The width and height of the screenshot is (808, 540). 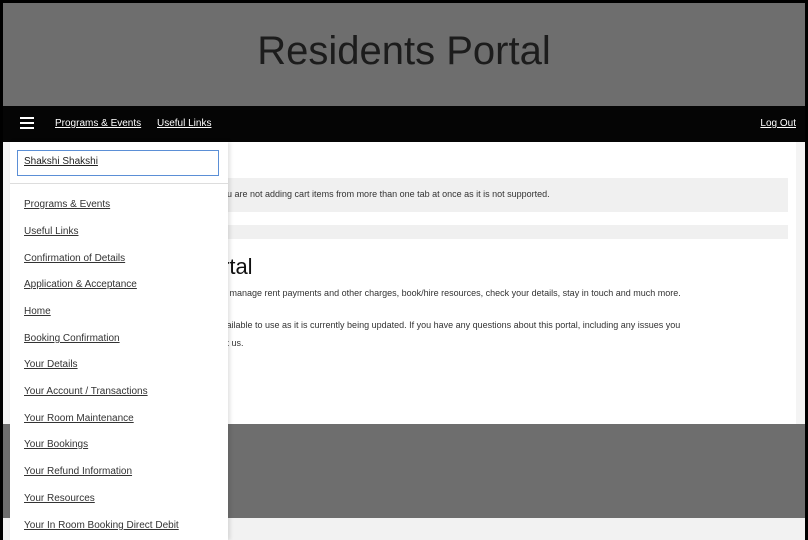 What do you see at coordinates (404, 50) in the screenshot?
I see `page-title: Residents Portal` at bounding box center [404, 50].